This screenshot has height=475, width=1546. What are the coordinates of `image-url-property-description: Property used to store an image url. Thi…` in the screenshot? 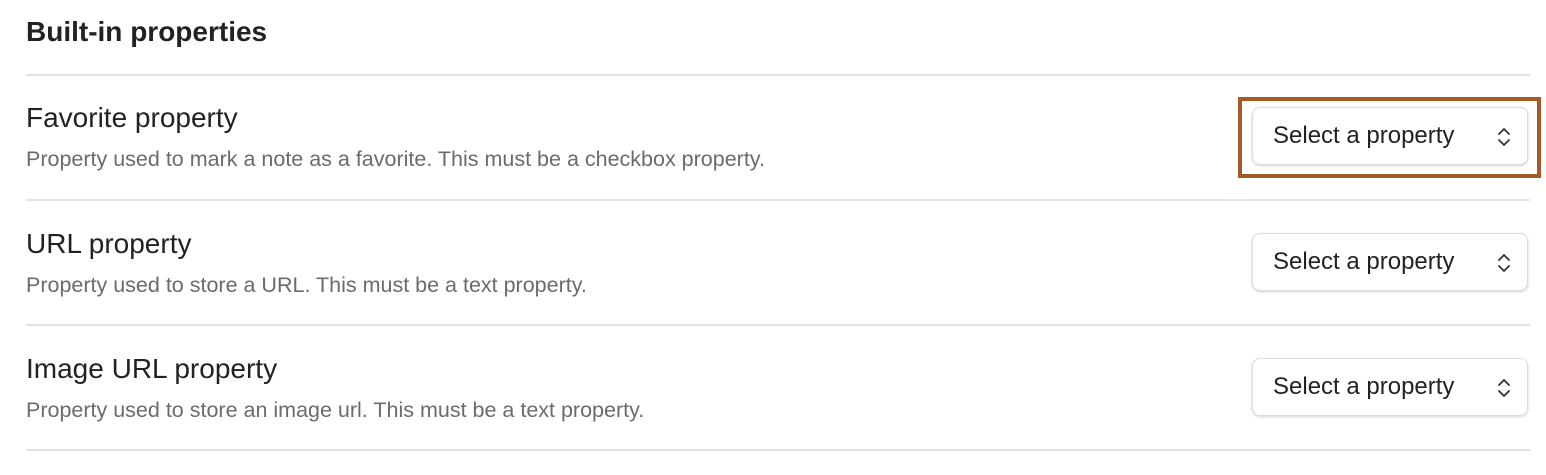 It's located at (335, 410).